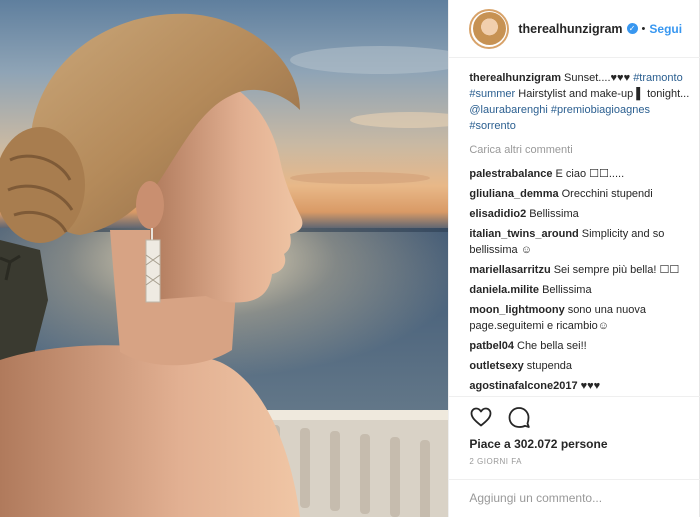 This screenshot has width=700, height=517. Describe the element at coordinates (552, 346) in the screenshot. I see `comment-text: Che bella sei!!` at that location.